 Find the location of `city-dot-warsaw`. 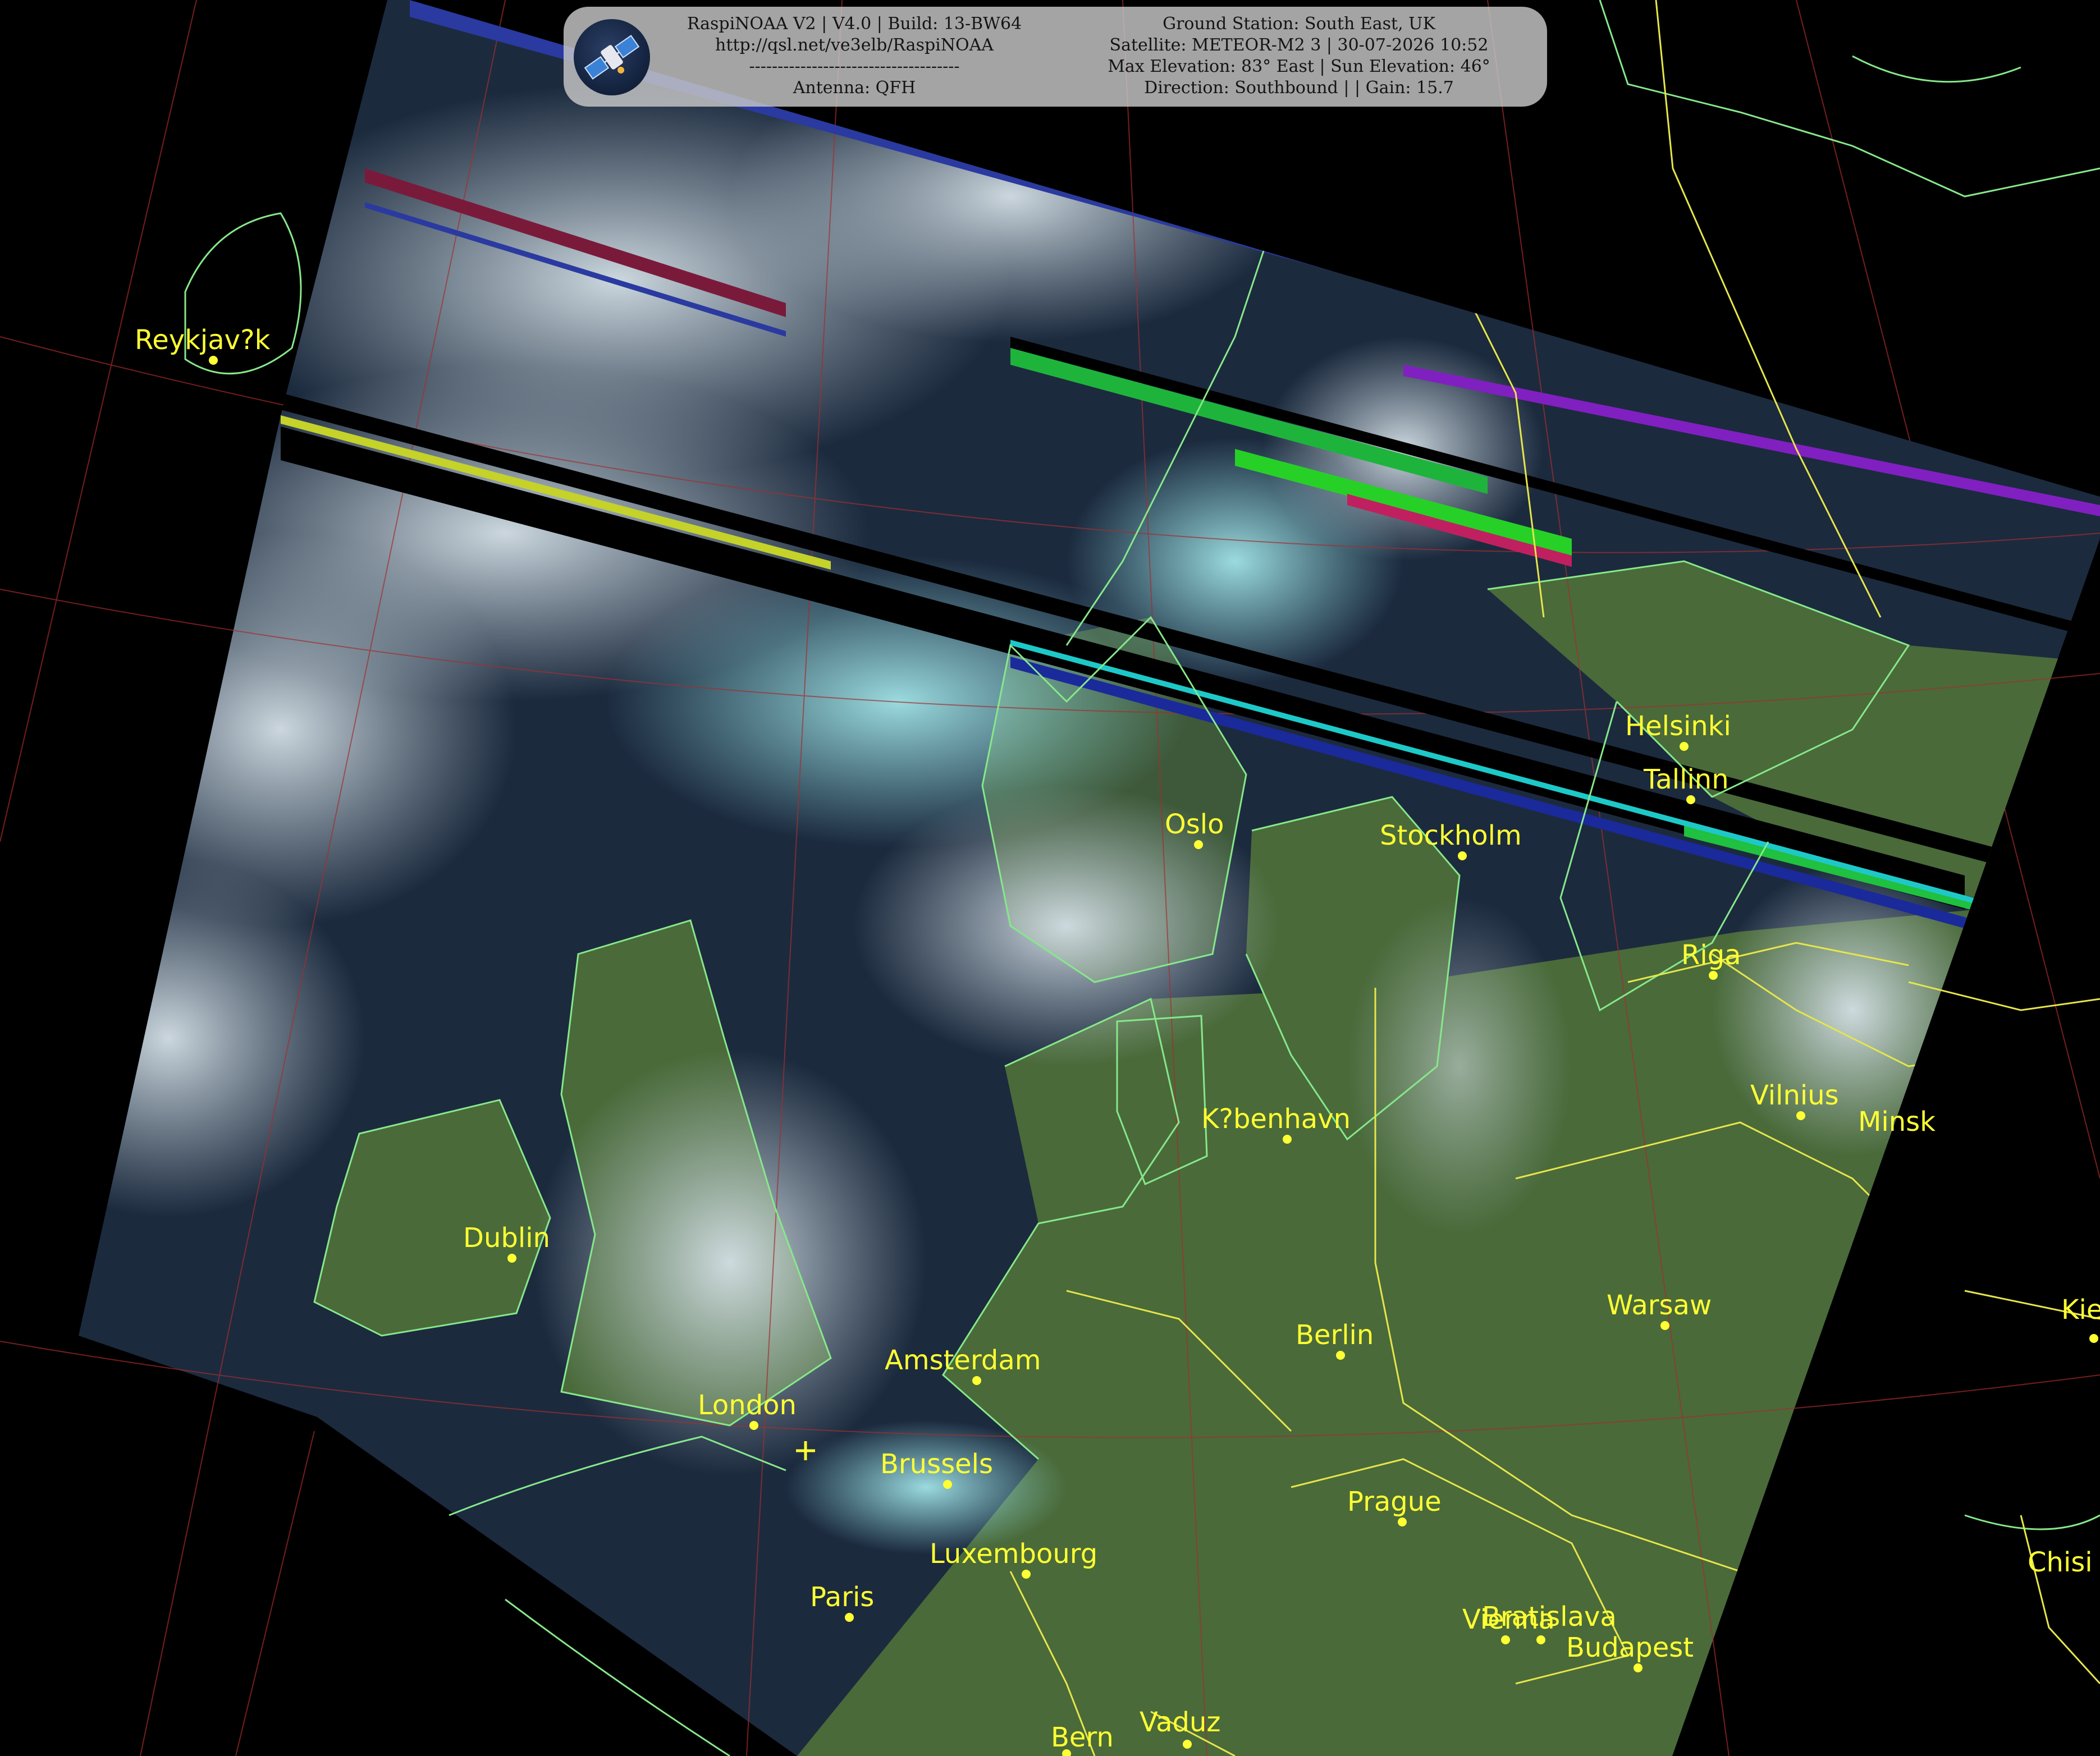

city-dot-warsaw is located at coordinates (1664, 1325).